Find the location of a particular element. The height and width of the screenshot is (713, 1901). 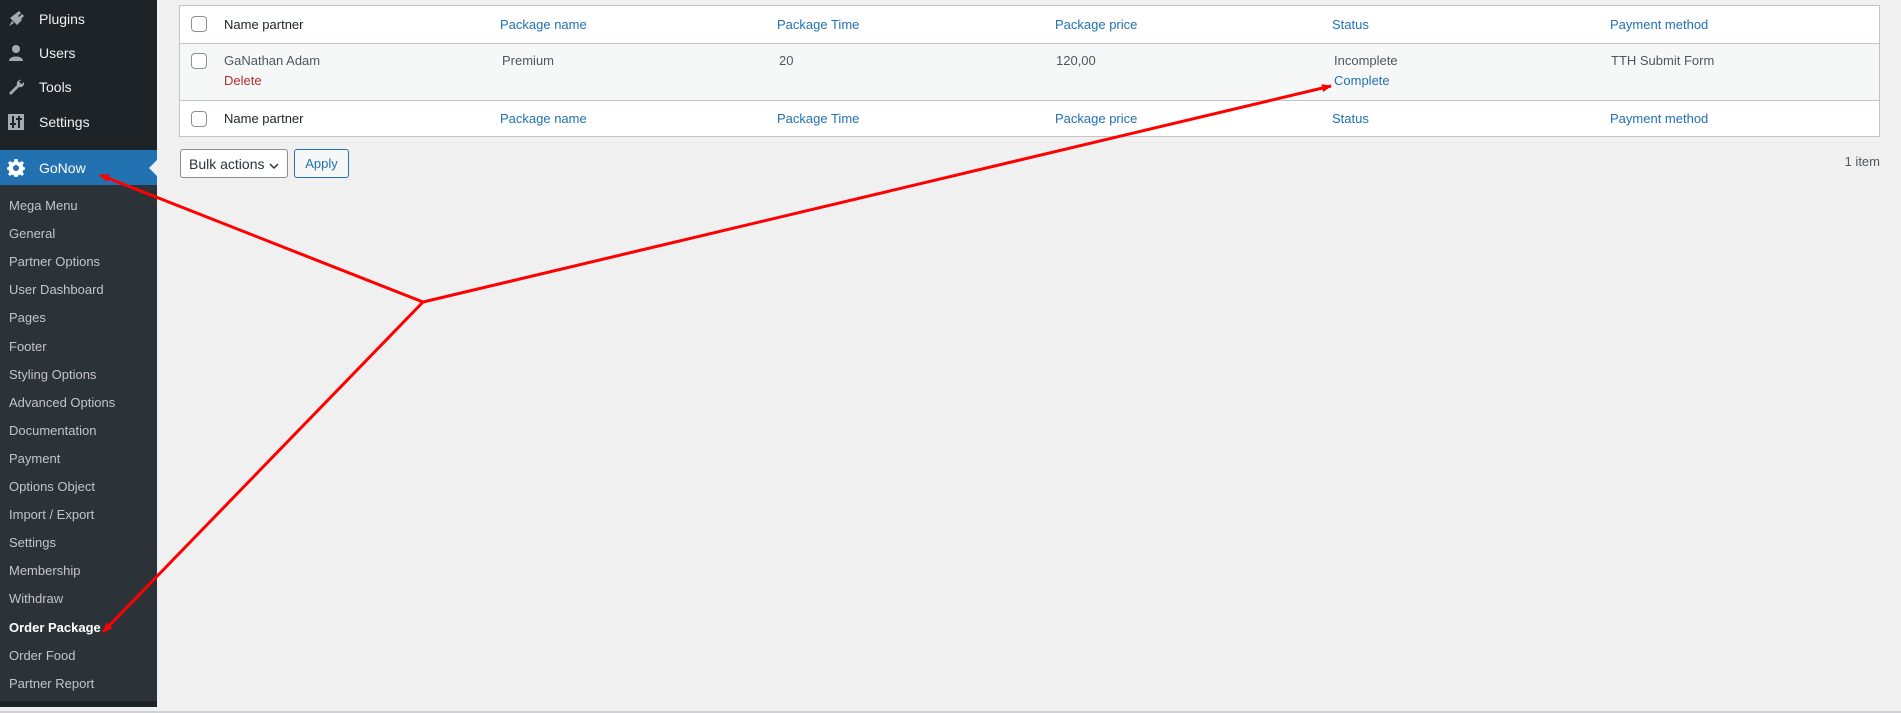

user-icon is located at coordinates (16, 53).